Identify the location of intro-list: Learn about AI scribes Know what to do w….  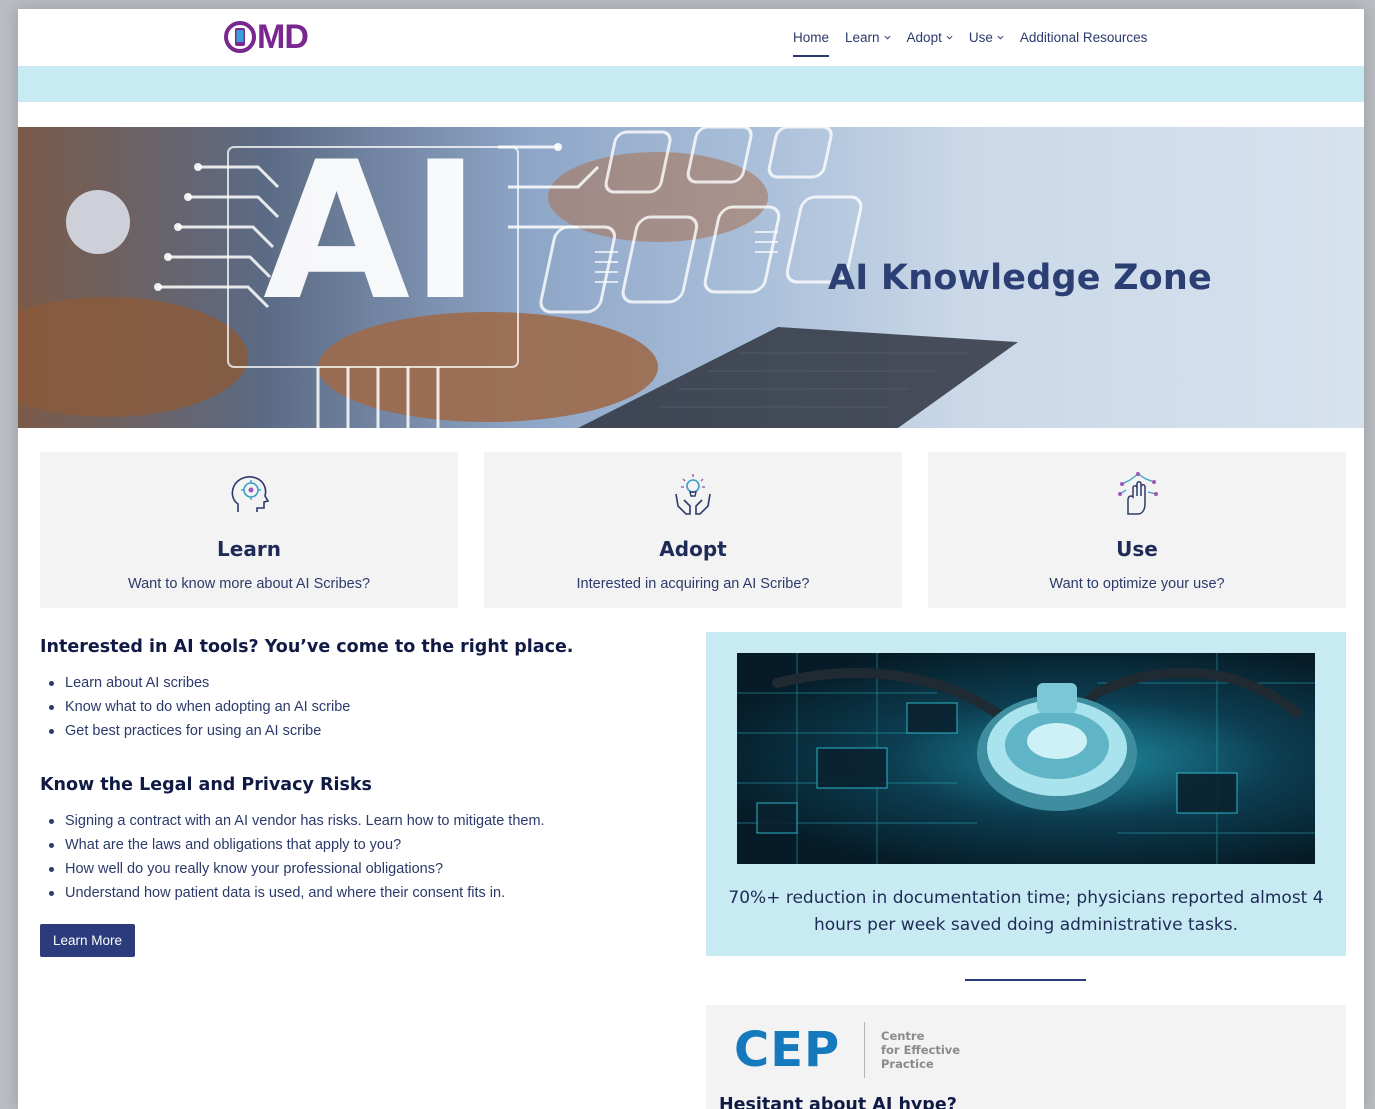
(360, 707).